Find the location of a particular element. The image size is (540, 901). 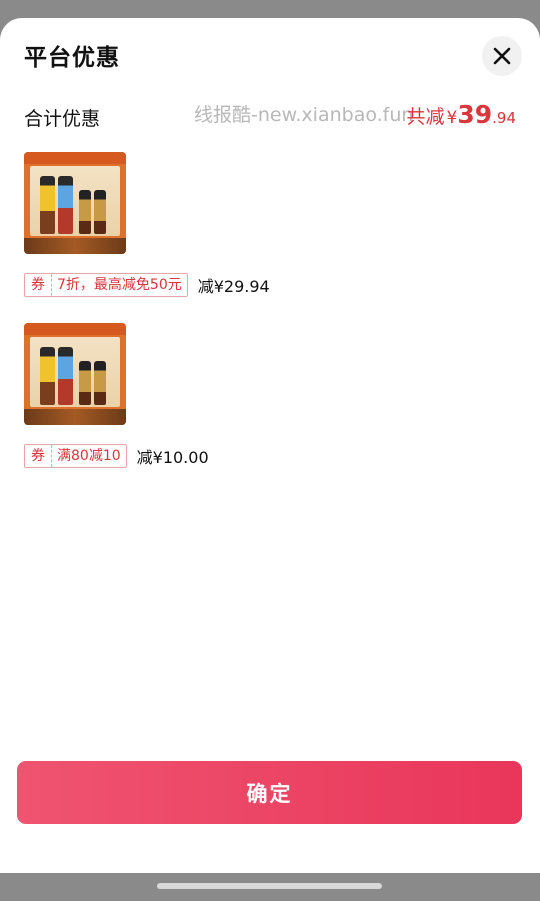

sheet-title: 平台优惠 is located at coordinates (72, 58).